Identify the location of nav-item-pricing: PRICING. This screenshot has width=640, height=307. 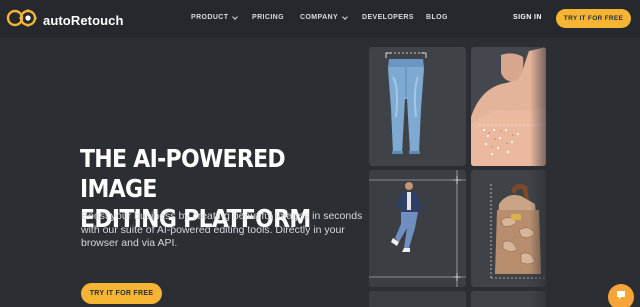
(268, 17).